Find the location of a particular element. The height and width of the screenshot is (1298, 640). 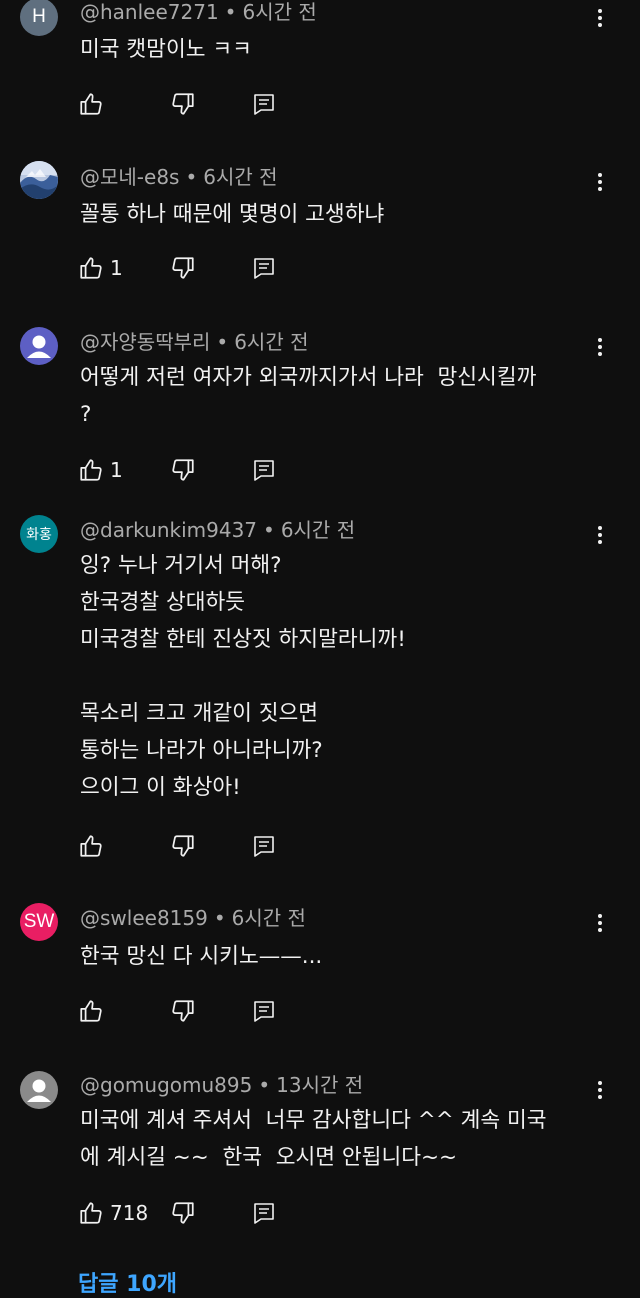

like-button: 718 is located at coordinates (113, 1213).